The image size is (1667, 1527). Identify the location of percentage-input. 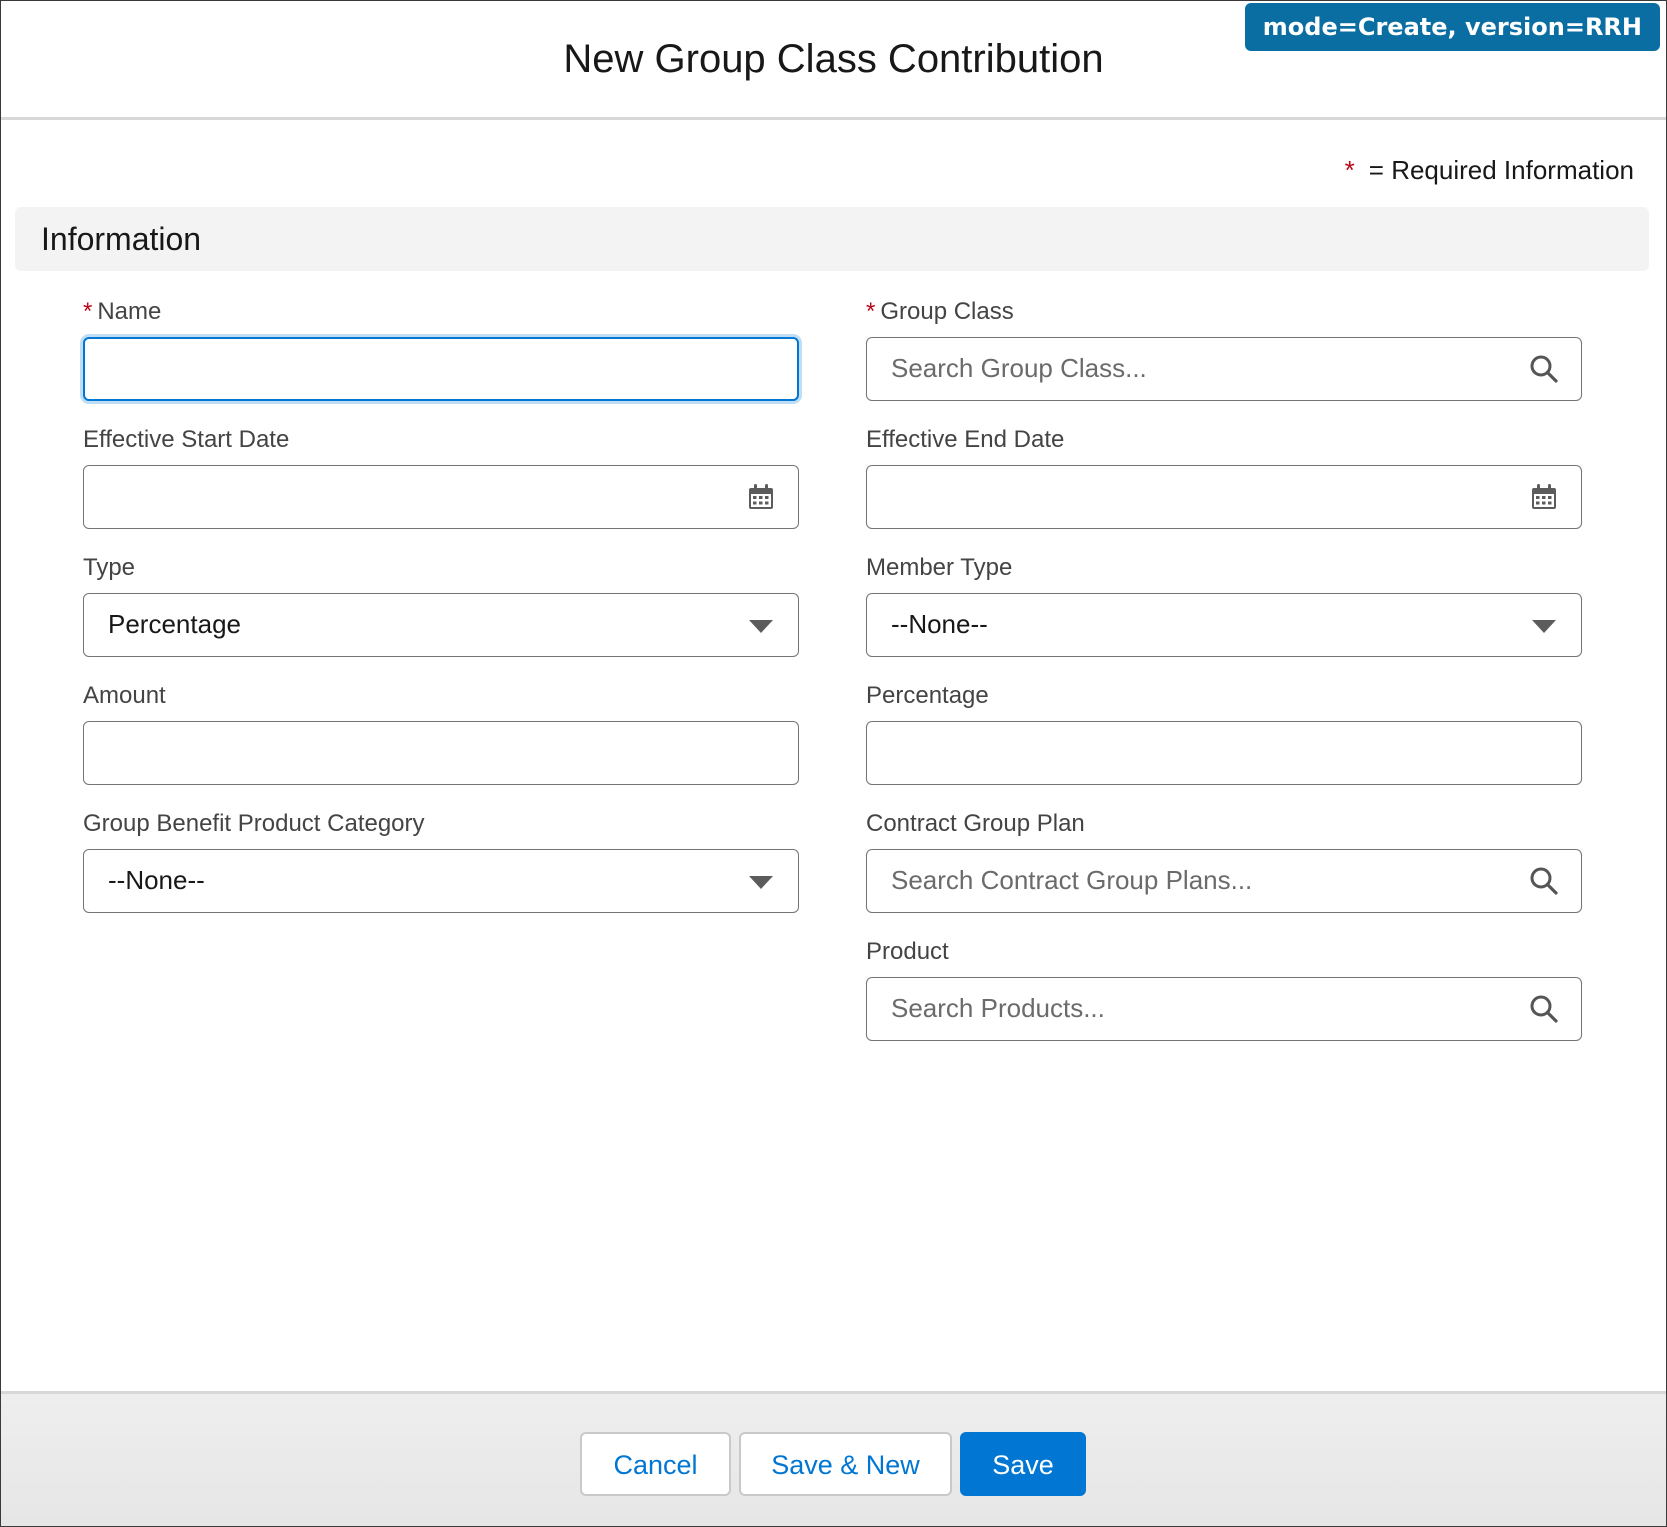
(1224, 753).